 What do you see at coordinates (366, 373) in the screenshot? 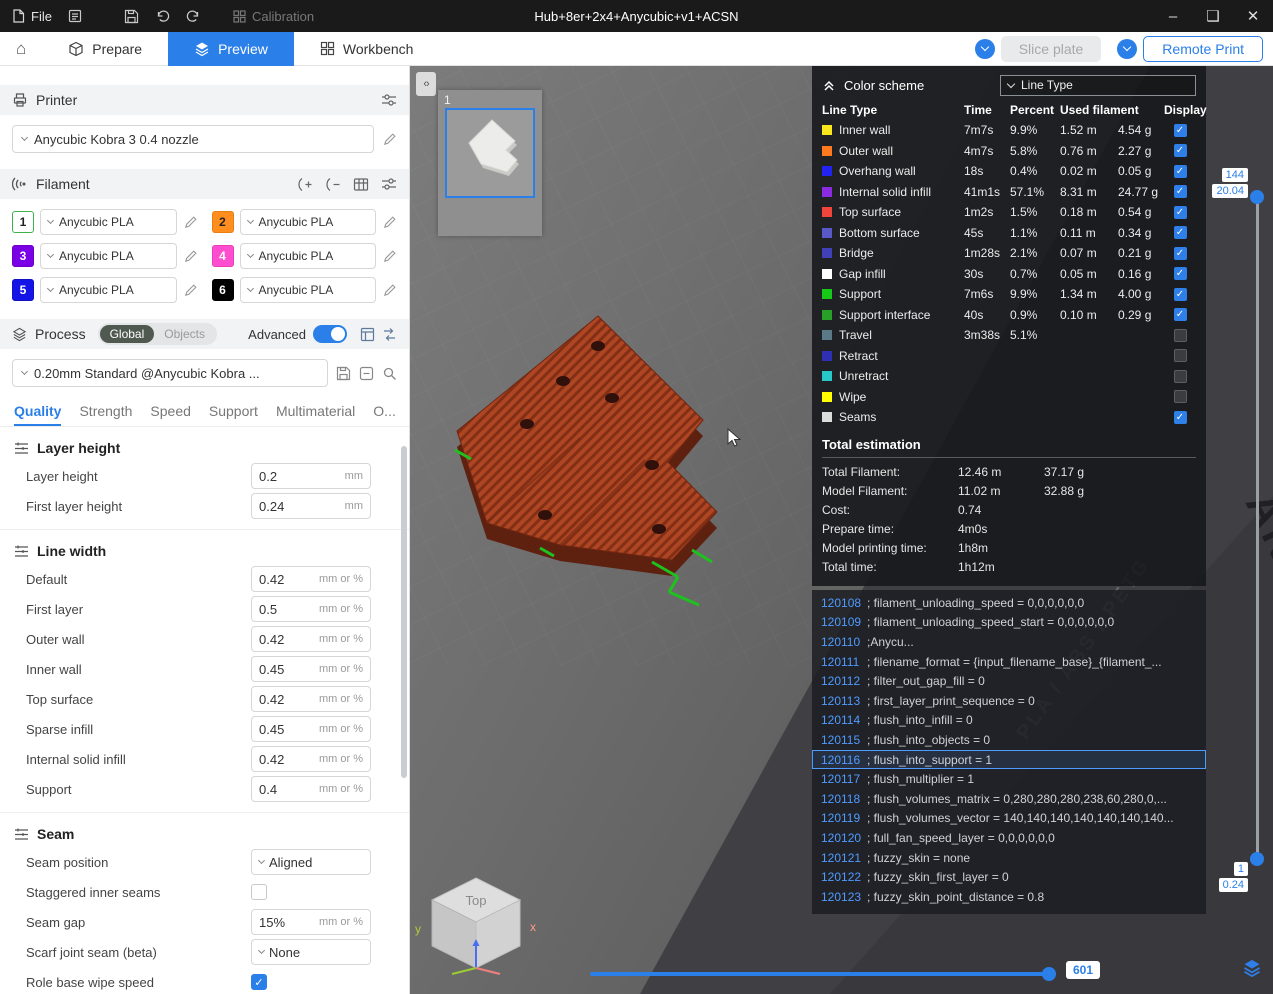
I see `delete-preset-icon` at bounding box center [366, 373].